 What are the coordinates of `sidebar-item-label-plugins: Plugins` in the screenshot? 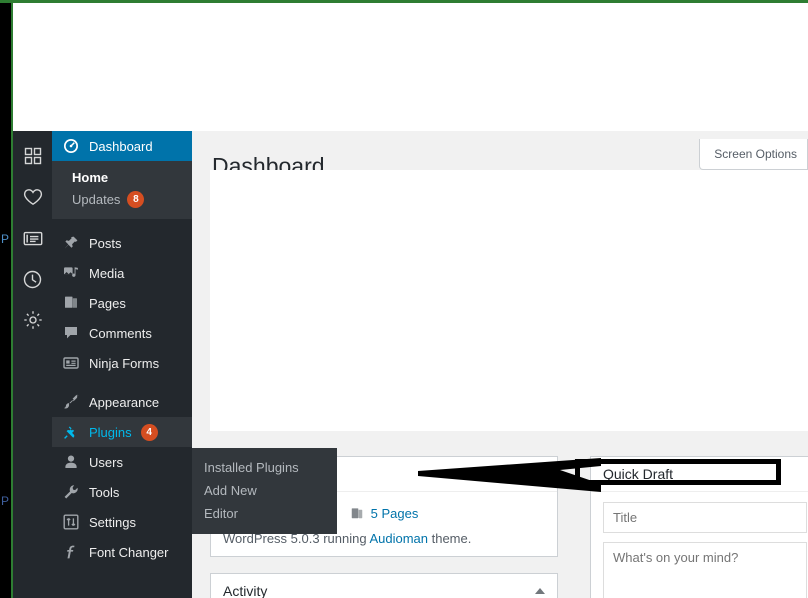 It's located at (110, 432).